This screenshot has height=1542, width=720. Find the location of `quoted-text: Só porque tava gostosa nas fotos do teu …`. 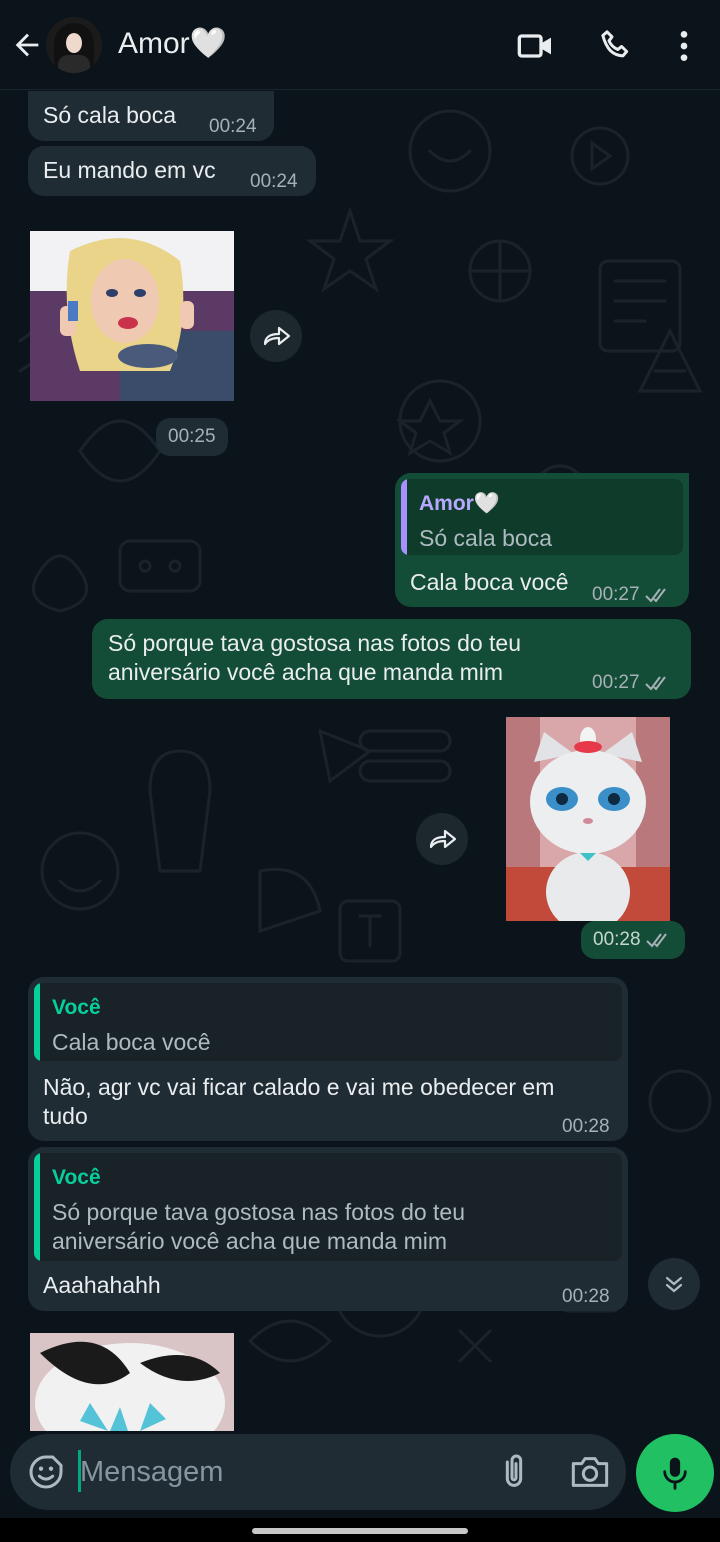

quoted-text: Só porque tava gostosa nas fotos do teu … is located at coordinates (259, 1226).